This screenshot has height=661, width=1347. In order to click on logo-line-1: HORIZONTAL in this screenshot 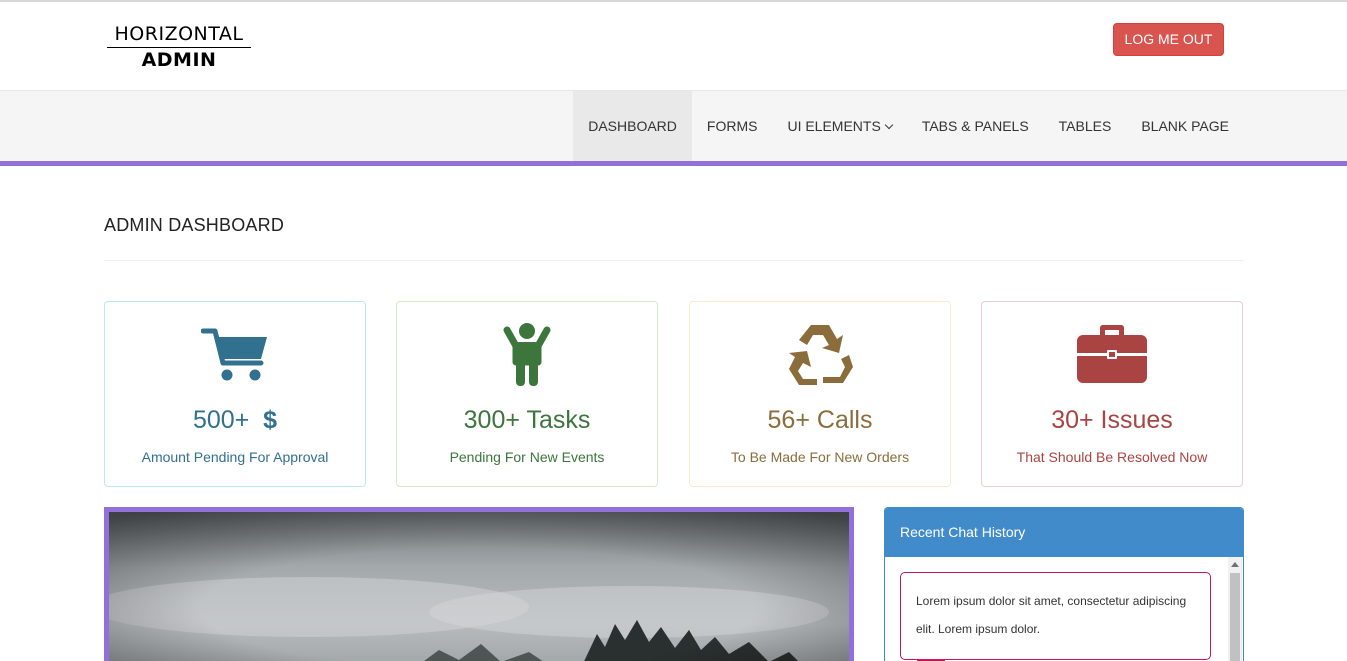, I will do `click(179, 35)`.